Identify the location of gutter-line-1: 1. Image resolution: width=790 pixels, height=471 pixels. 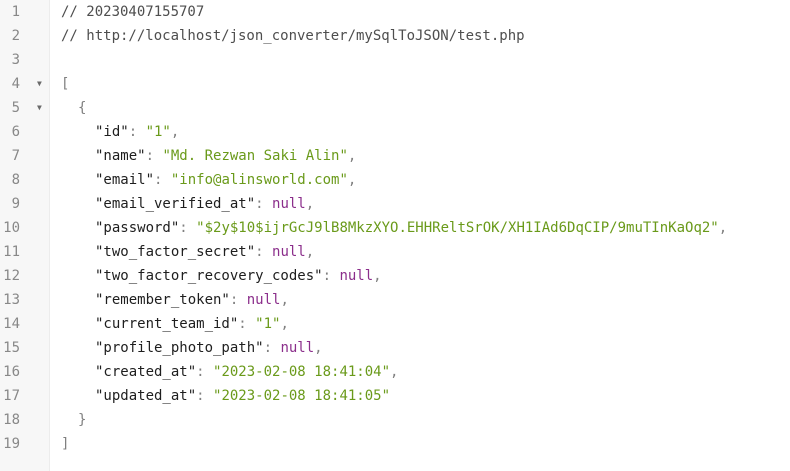
(24, 12).